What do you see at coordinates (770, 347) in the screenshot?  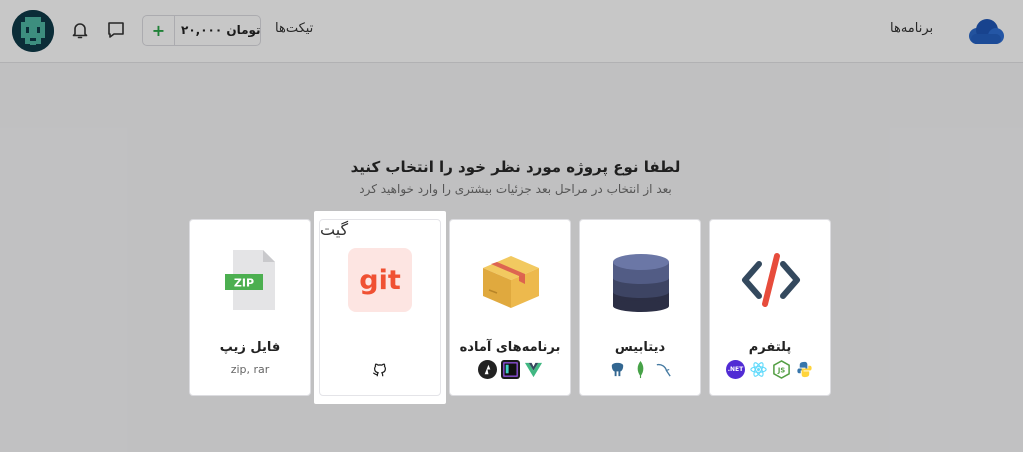 I see `card-label: پلتفرم` at bounding box center [770, 347].